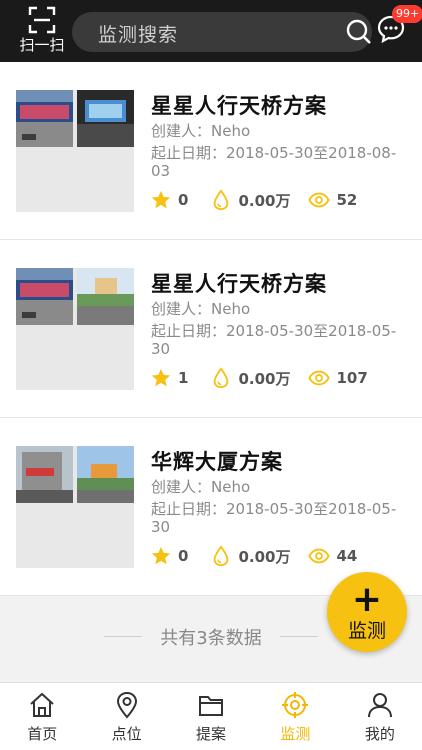 The width and height of the screenshot is (422, 750). What do you see at coordinates (217, 462) in the screenshot?
I see `plan-title: 华辉大厦方案` at bounding box center [217, 462].